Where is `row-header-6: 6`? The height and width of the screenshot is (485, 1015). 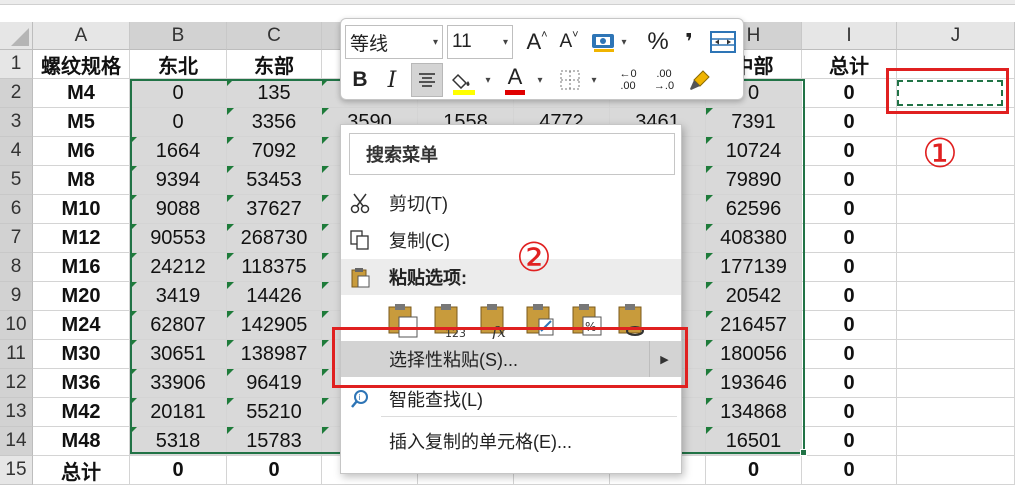 row-header-6: 6 is located at coordinates (16, 209).